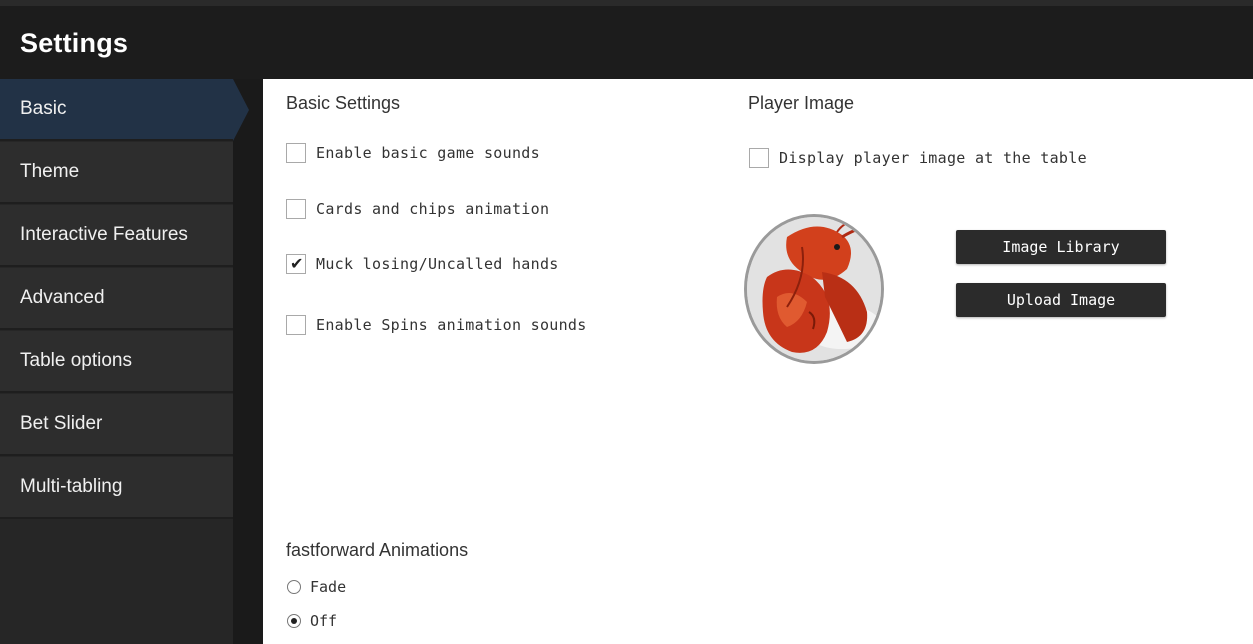  I want to click on fade-option: Fade, so click(316, 587).